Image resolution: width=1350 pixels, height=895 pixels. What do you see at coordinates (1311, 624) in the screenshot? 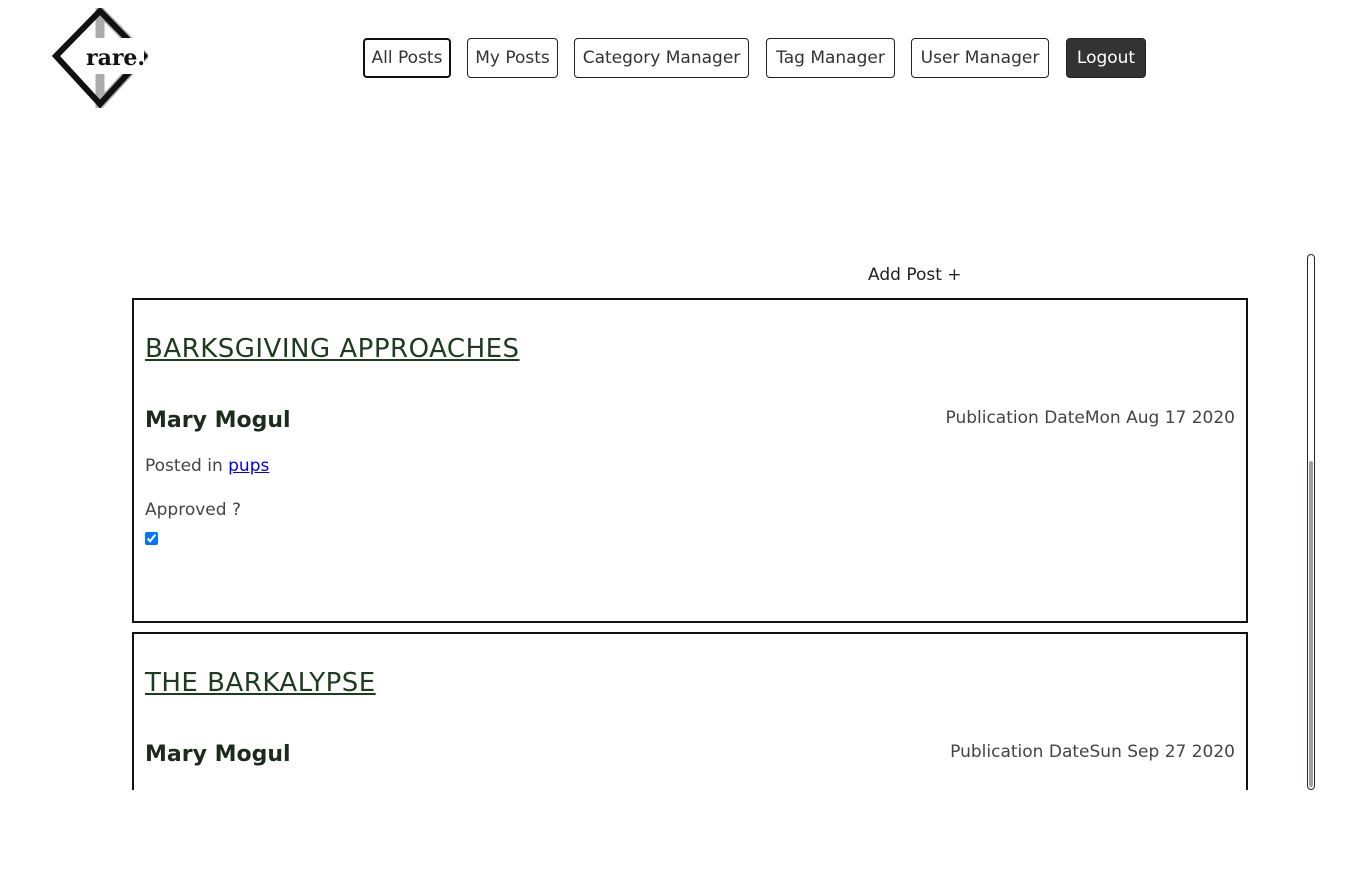
I see `scrollbar-thumb` at bounding box center [1311, 624].